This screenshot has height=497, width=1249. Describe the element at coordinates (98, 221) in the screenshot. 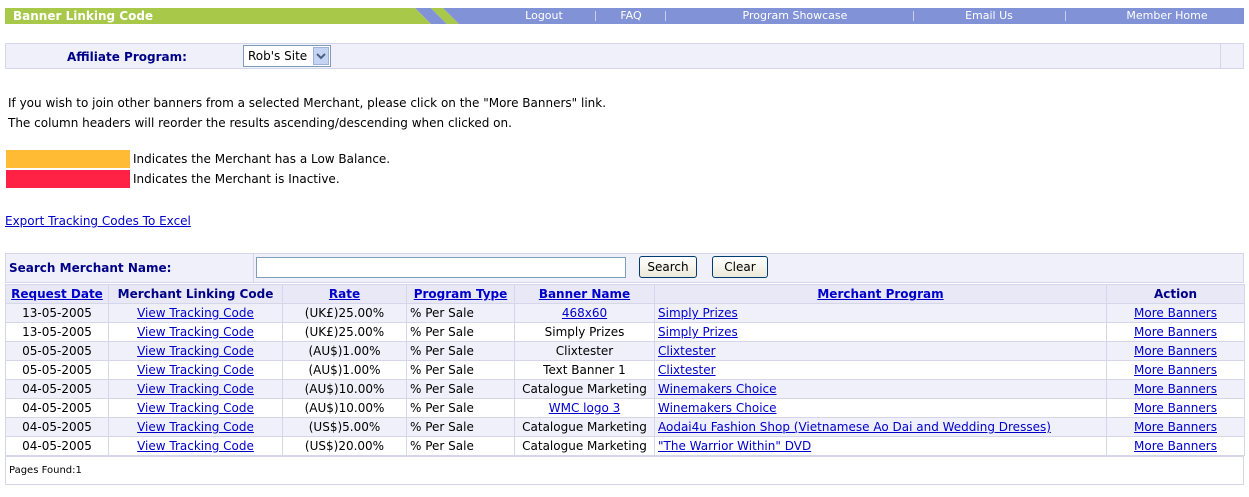

I see `export-excel-link: Export Tracking Codes To Excel` at that location.